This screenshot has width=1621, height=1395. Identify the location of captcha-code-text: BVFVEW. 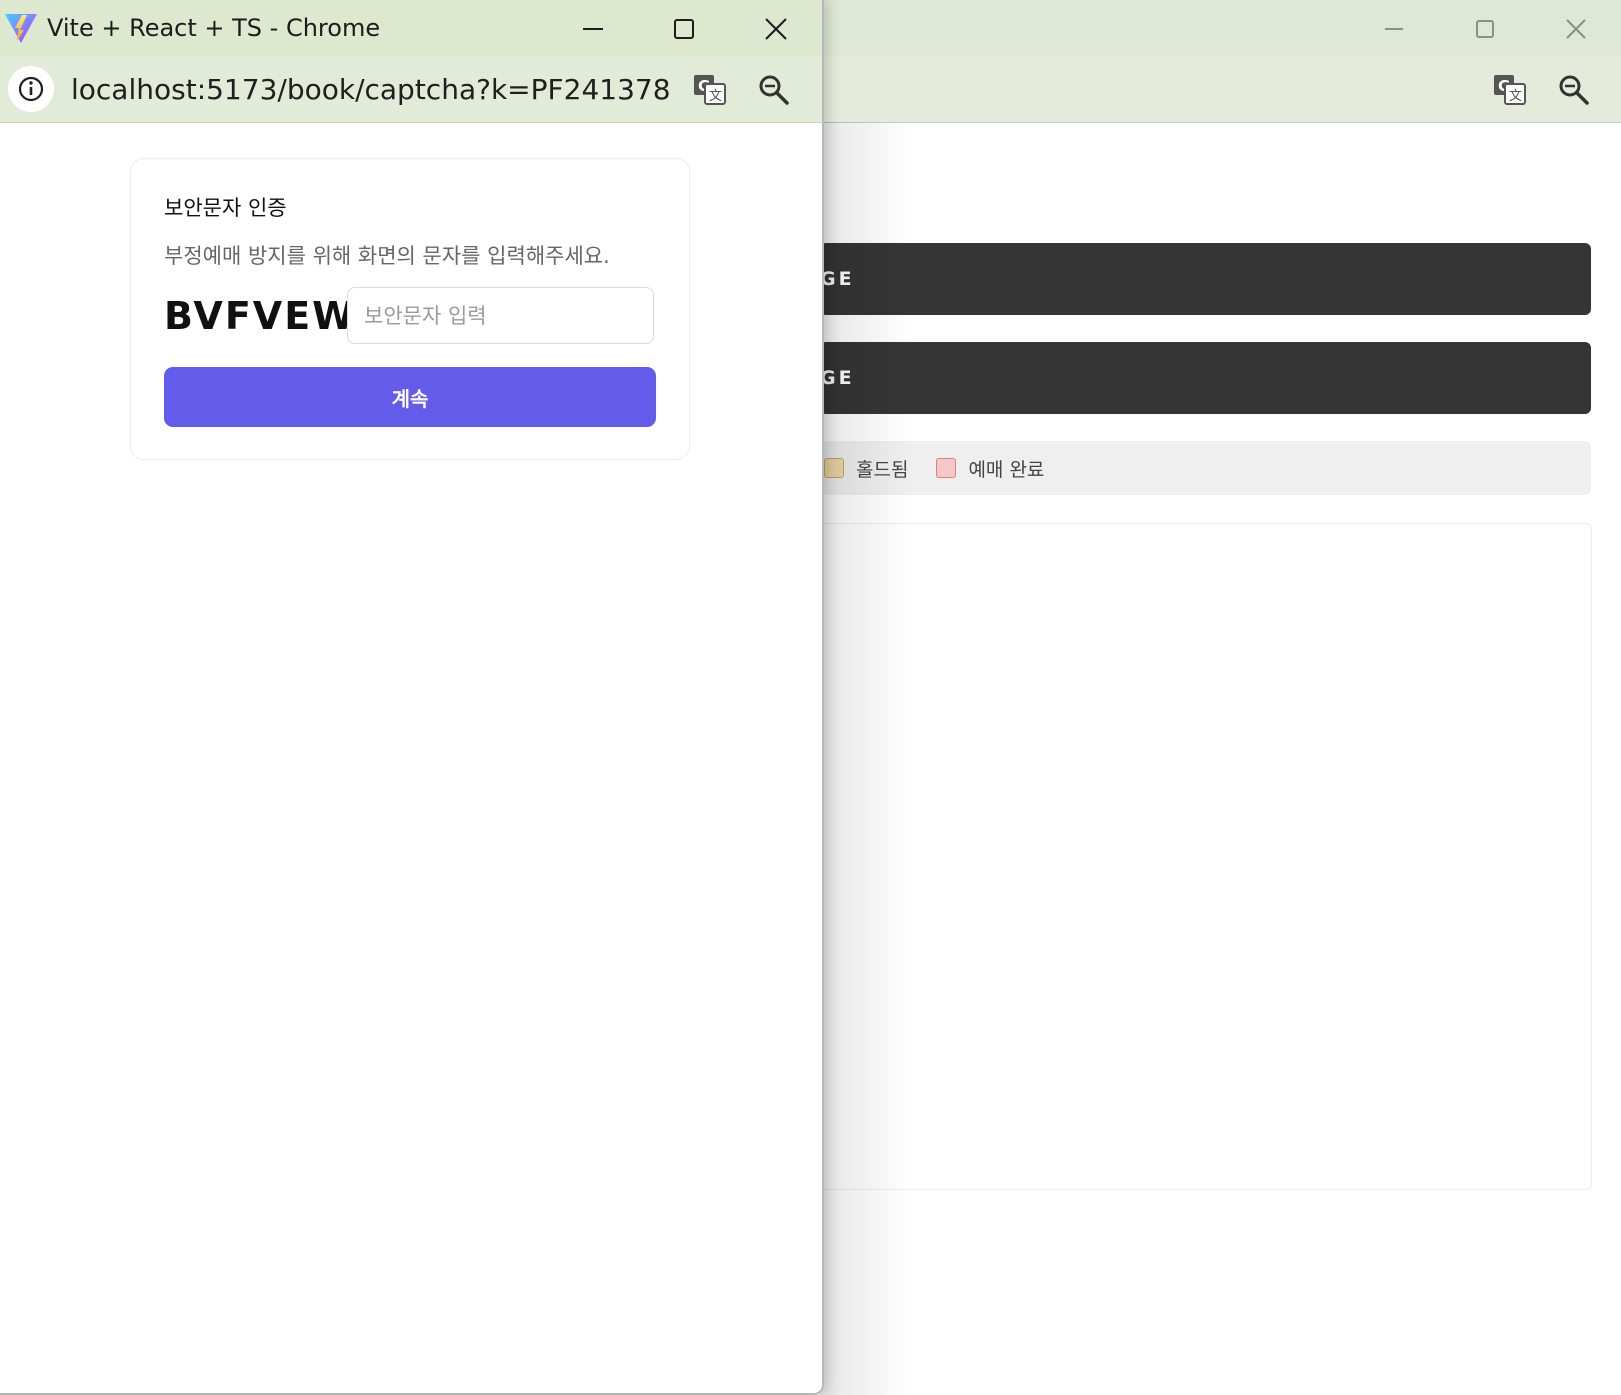
(260, 316).